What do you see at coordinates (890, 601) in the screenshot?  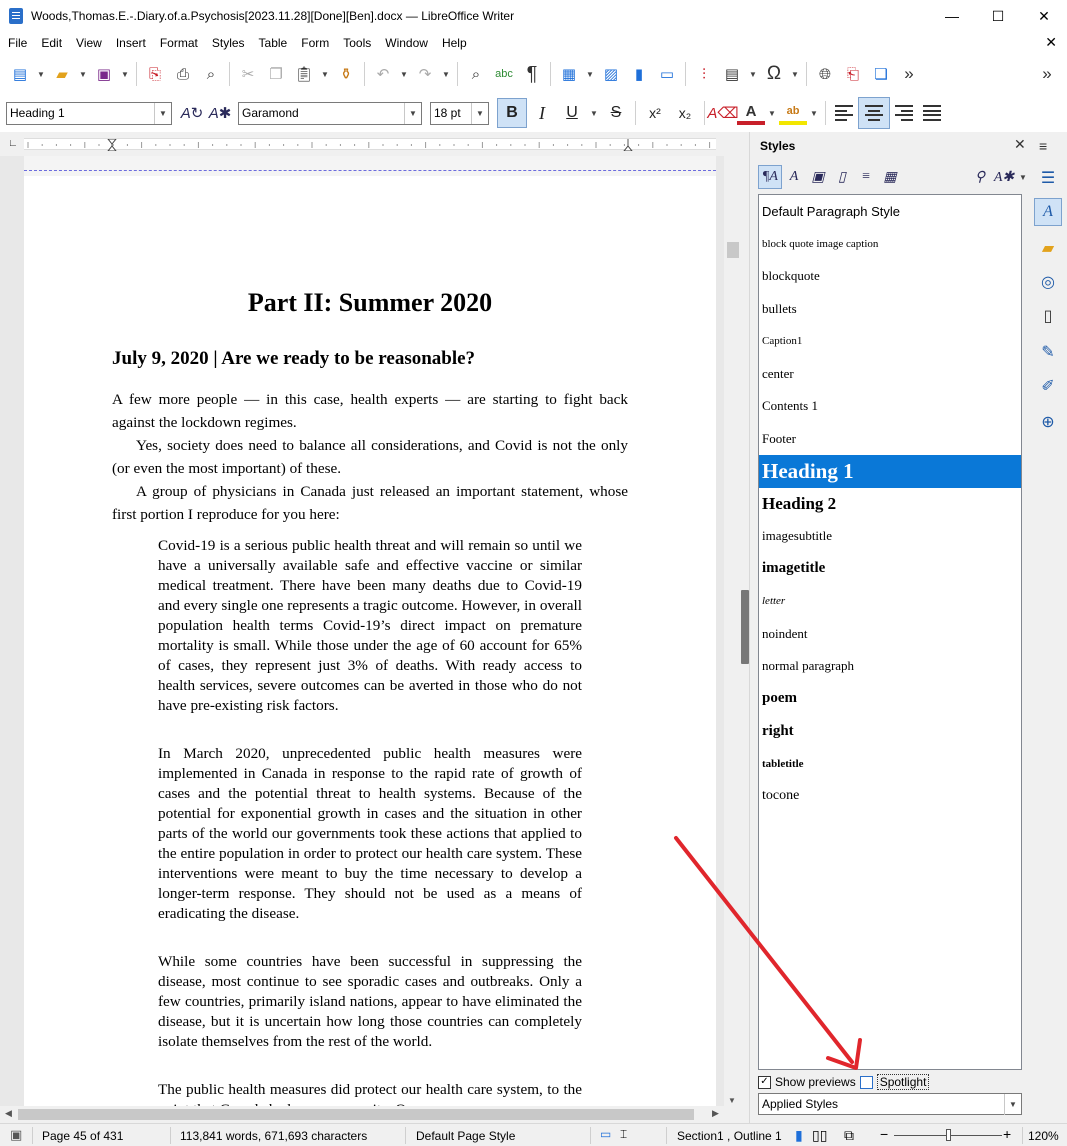 I see `style-item: letter` at bounding box center [890, 601].